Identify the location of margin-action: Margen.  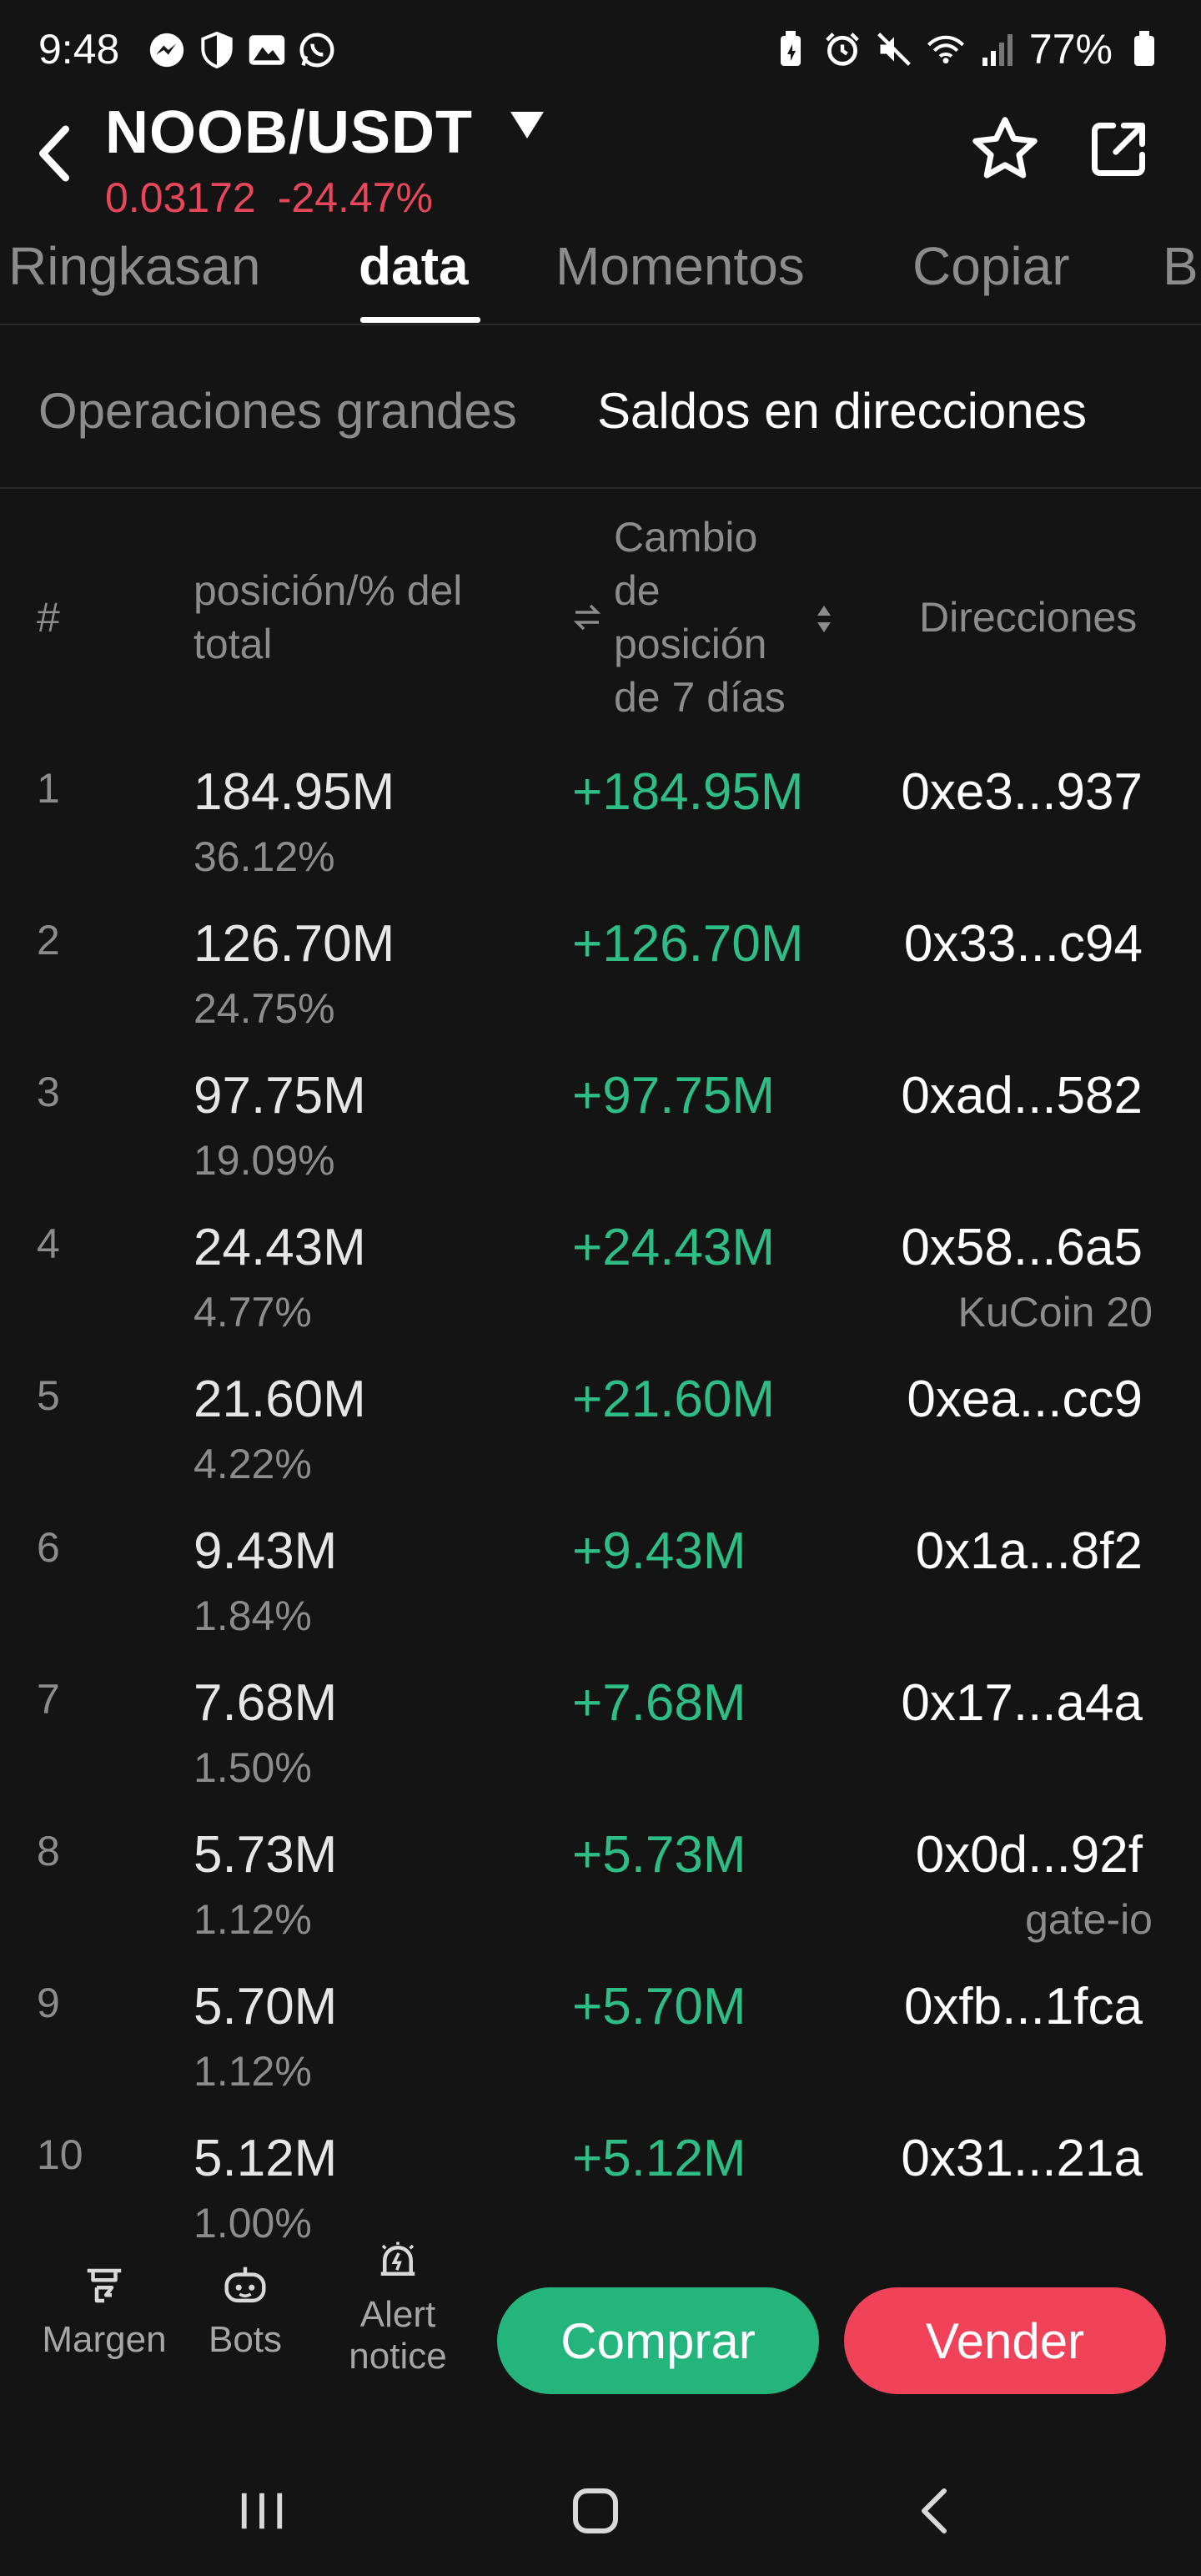
(104, 2306).